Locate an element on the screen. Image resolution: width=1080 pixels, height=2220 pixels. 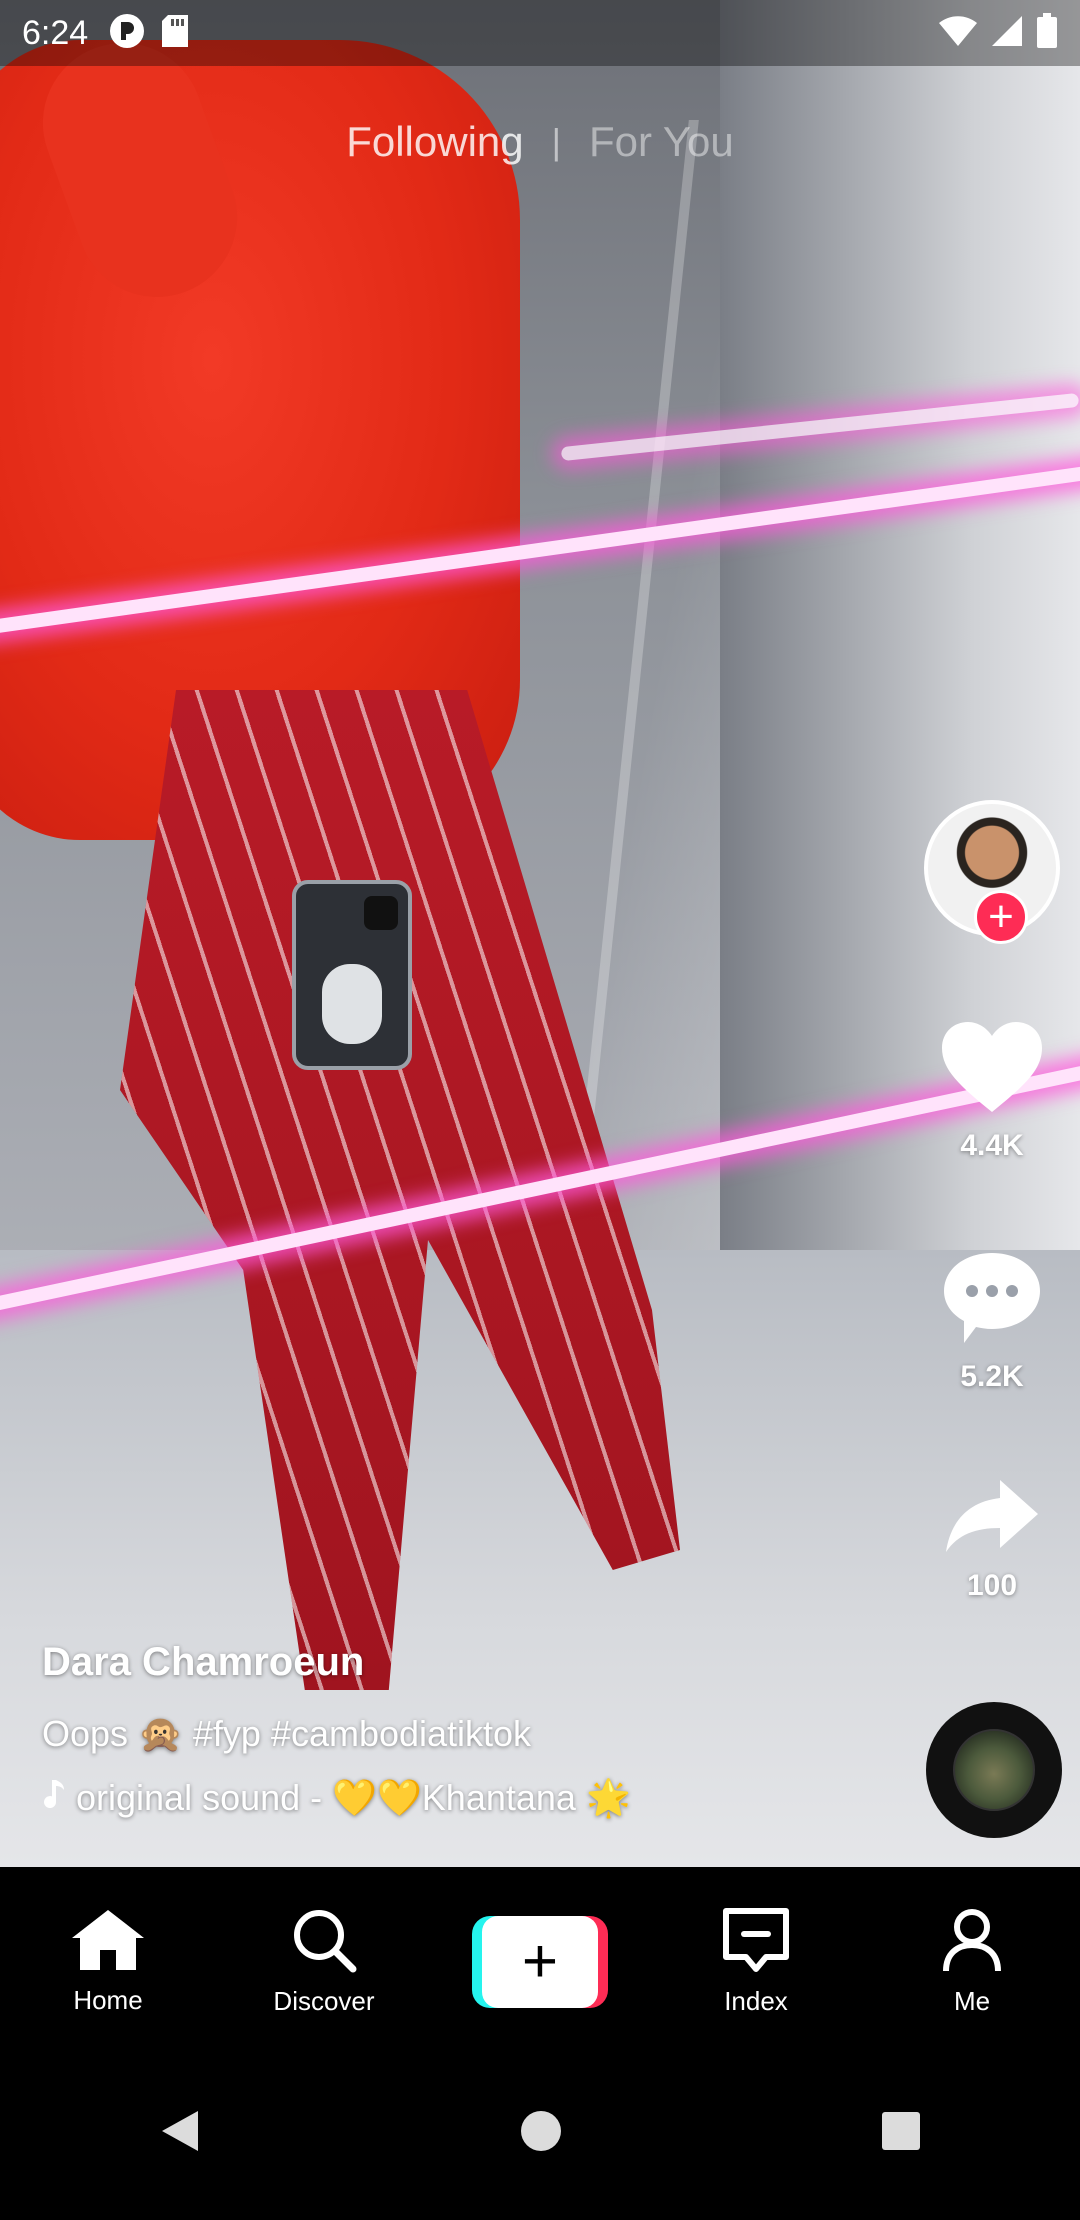
system-nav-bar is located at coordinates (540, 2133).